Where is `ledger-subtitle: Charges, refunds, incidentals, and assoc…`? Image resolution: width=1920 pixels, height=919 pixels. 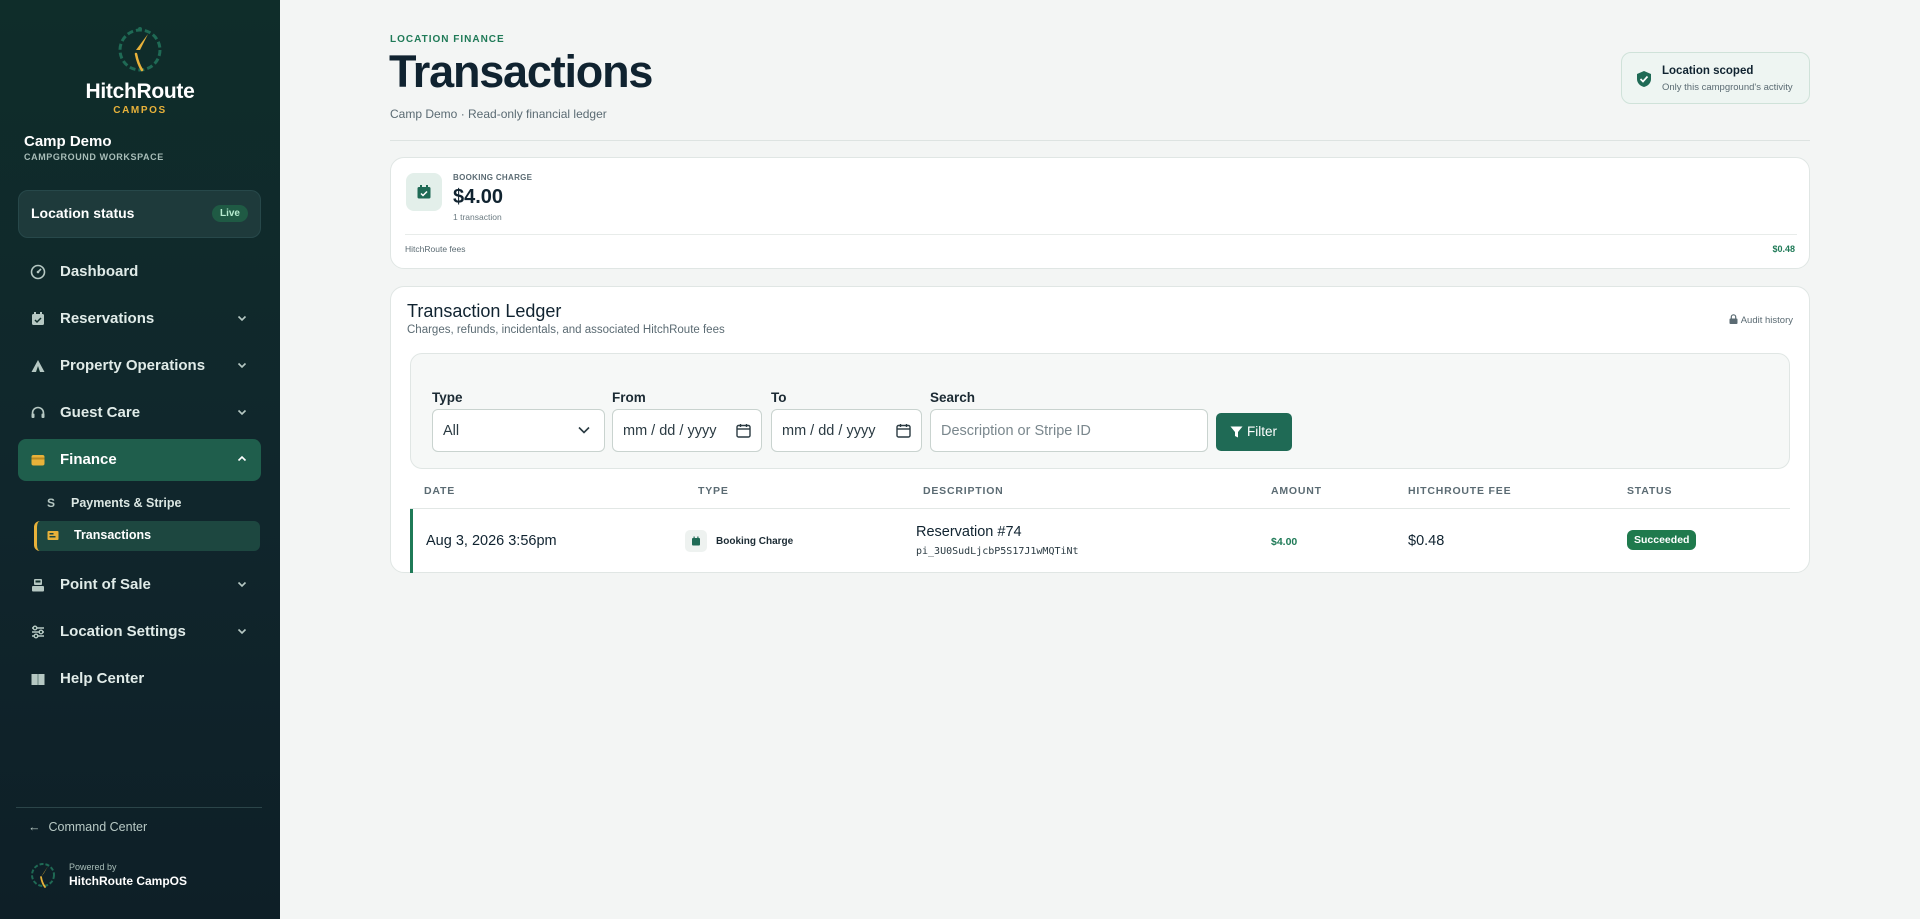 ledger-subtitle: Charges, refunds, incidentals, and assoc… is located at coordinates (566, 330).